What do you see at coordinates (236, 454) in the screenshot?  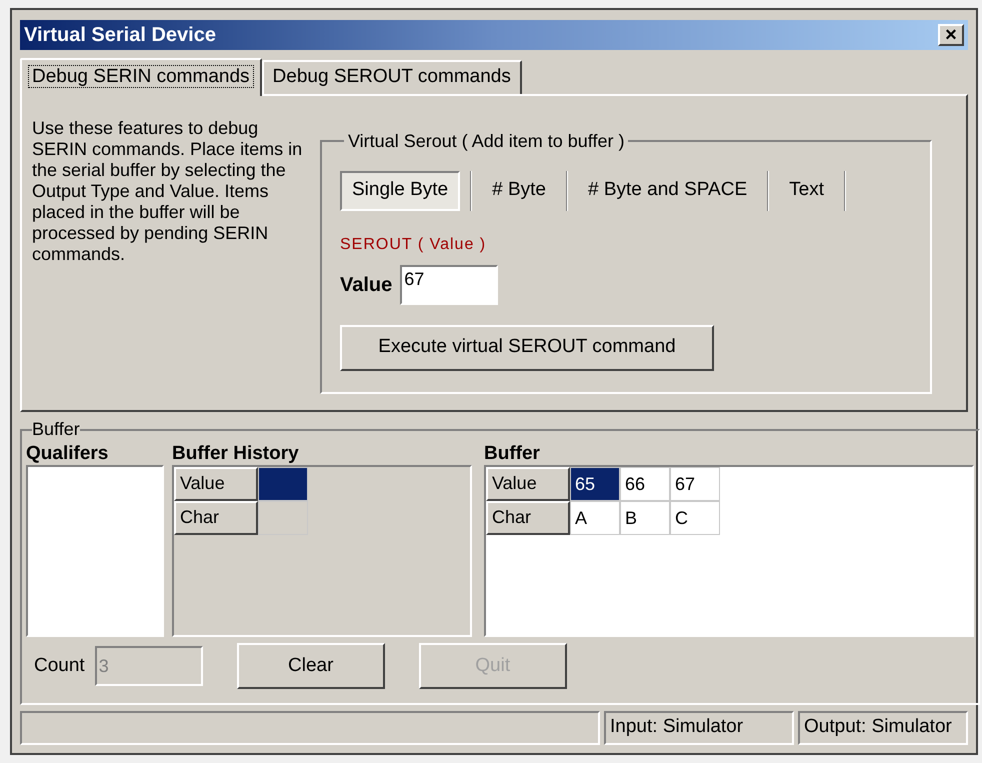 I see `history-title: Buffer History` at bounding box center [236, 454].